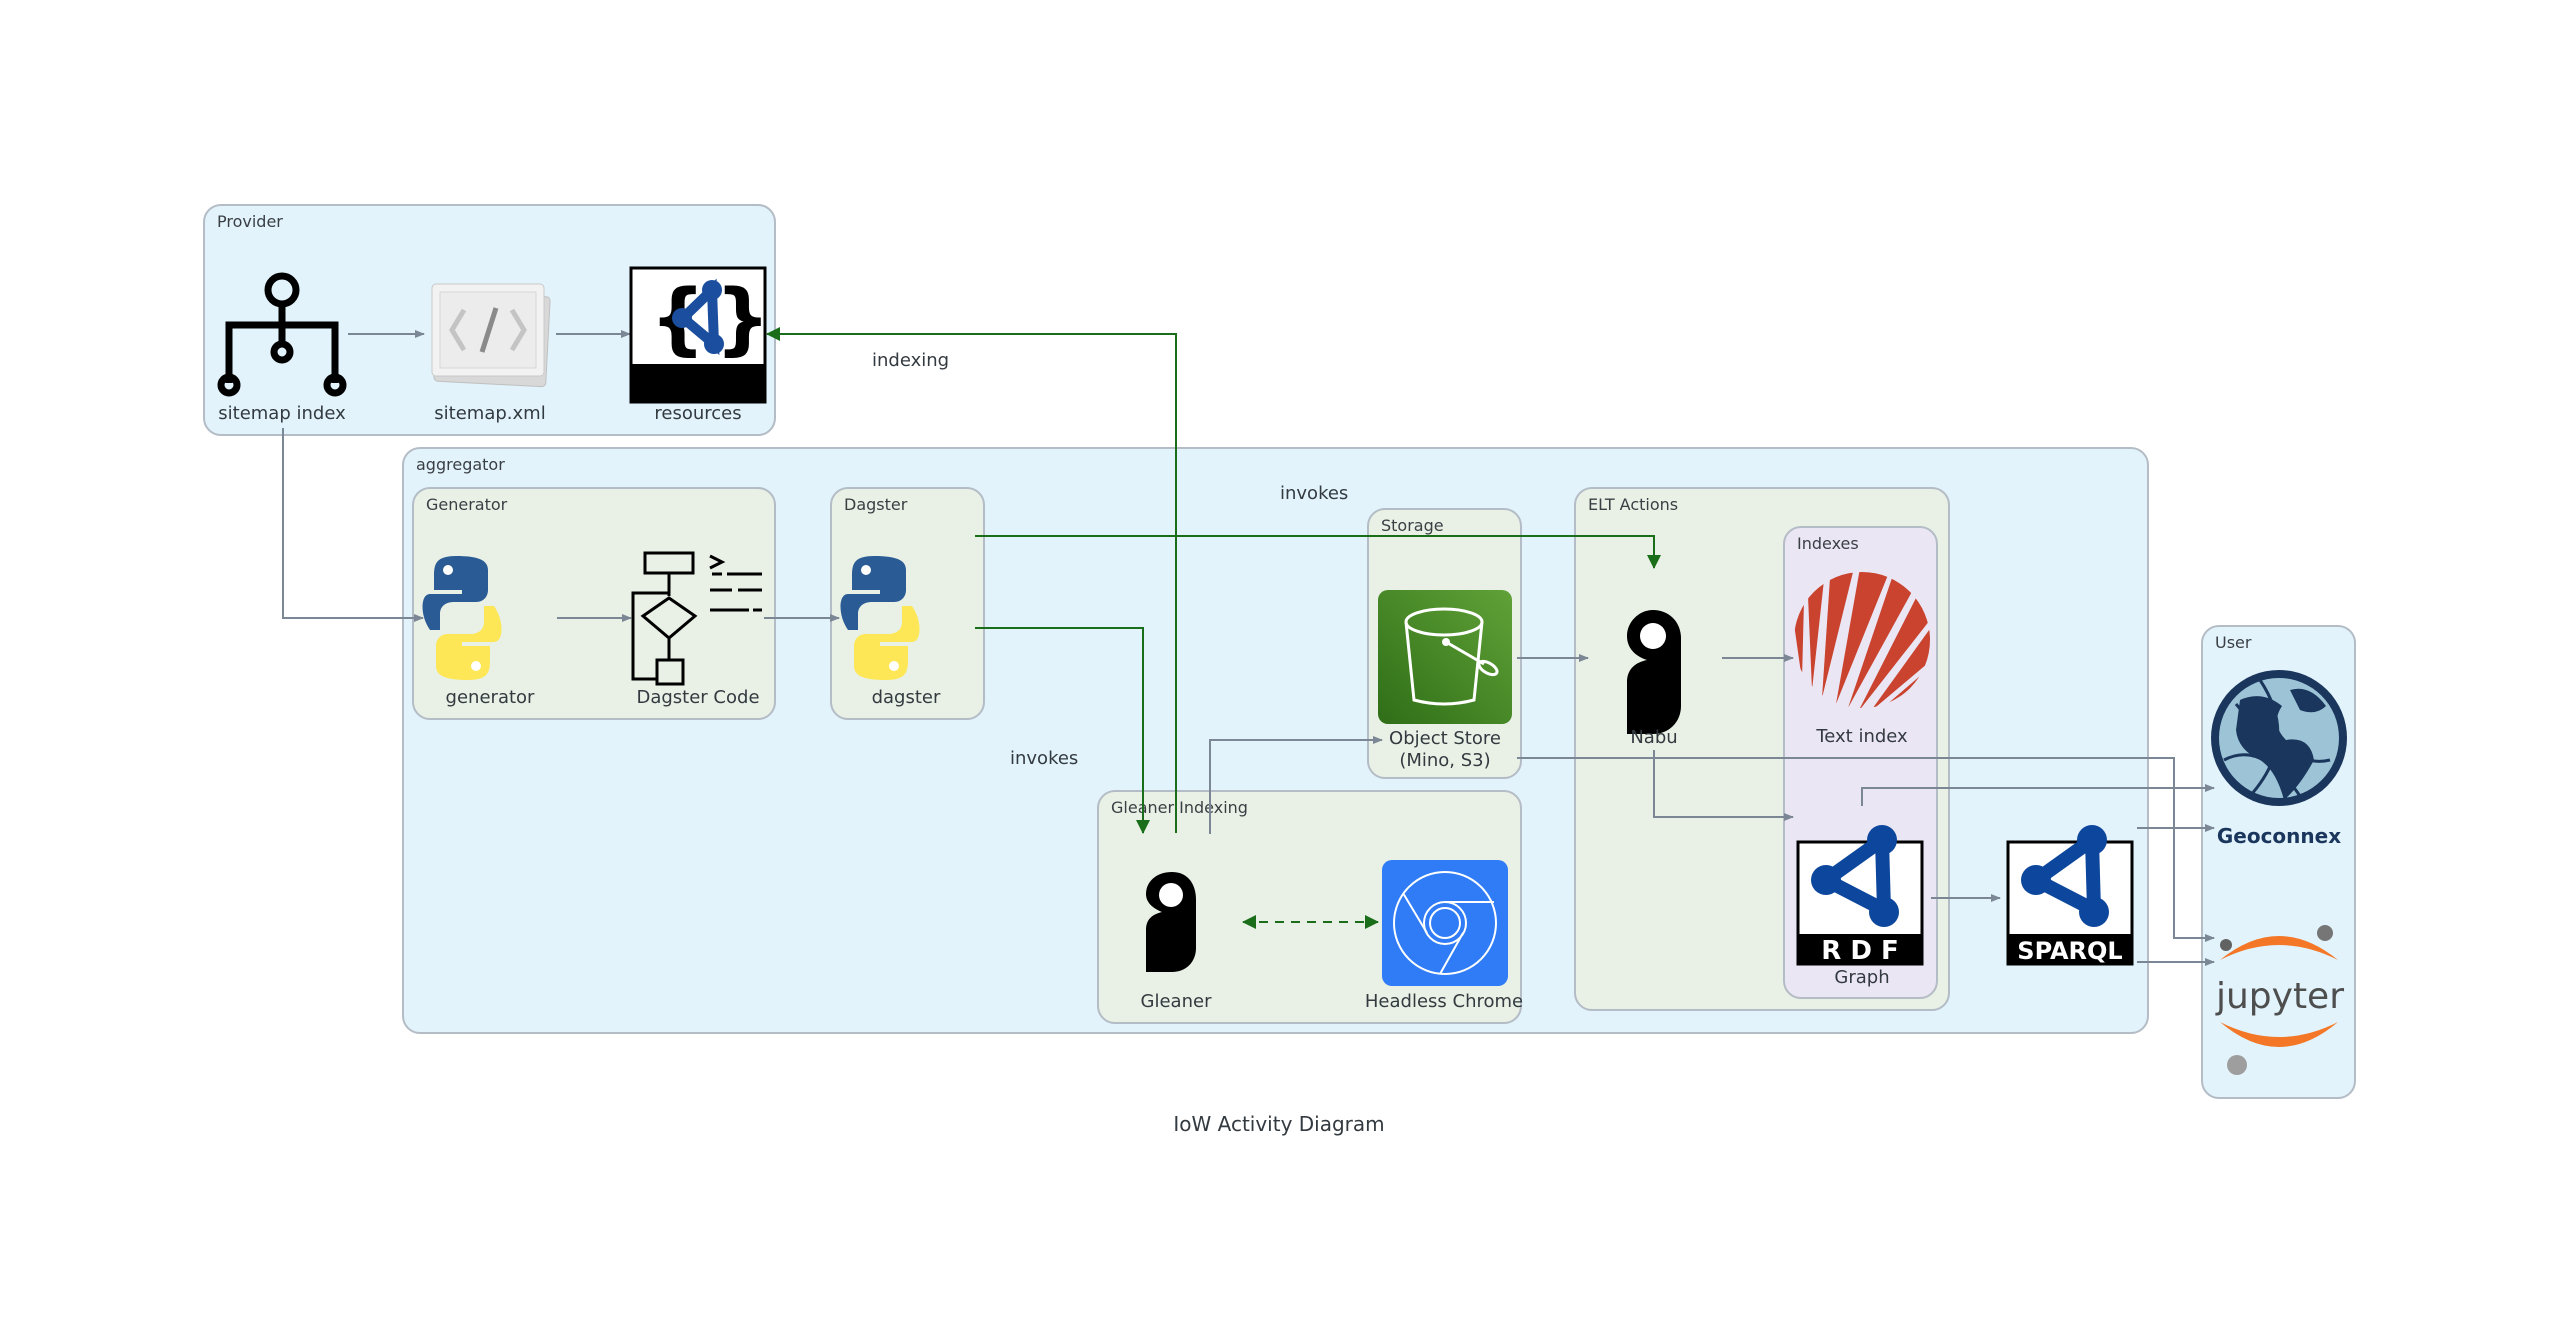 The width and height of the screenshot is (2553, 1333). I want to click on node-graph: Graph, so click(1861, 978).